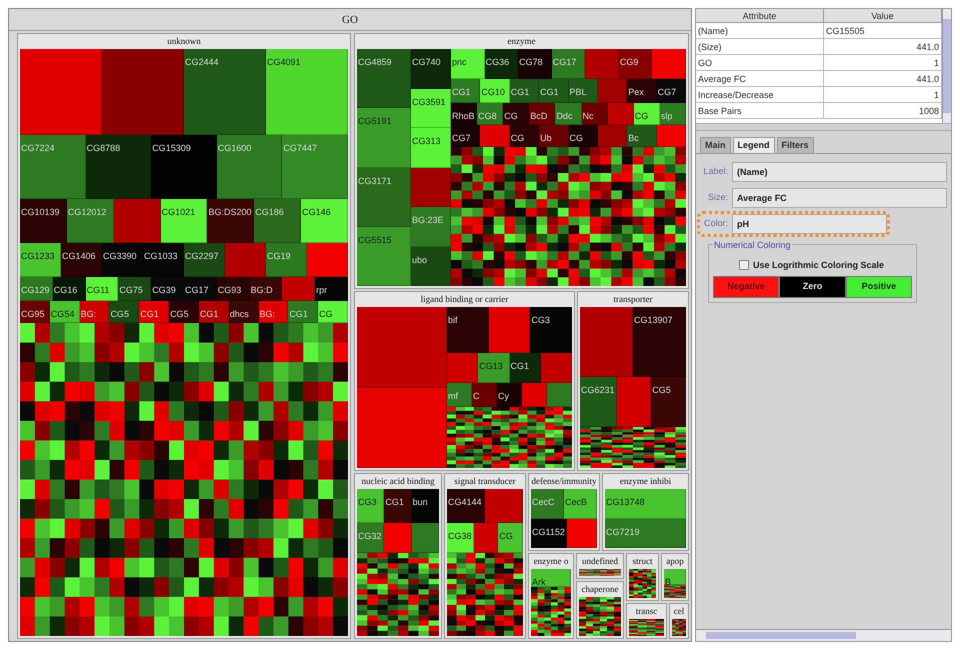 The width and height of the screenshot is (960, 648). Describe the element at coordinates (645, 503) in the screenshot. I see `treemap-tile: CG13748` at that location.